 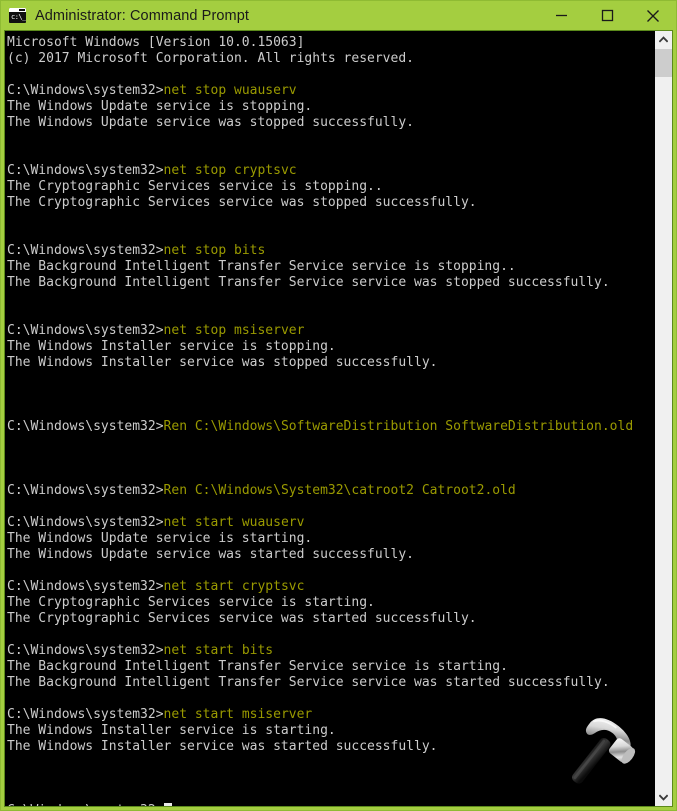 I want to click on terminal-command-line: C:\Windows\system32>net start cryptsvc, so click(x=330, y=587).